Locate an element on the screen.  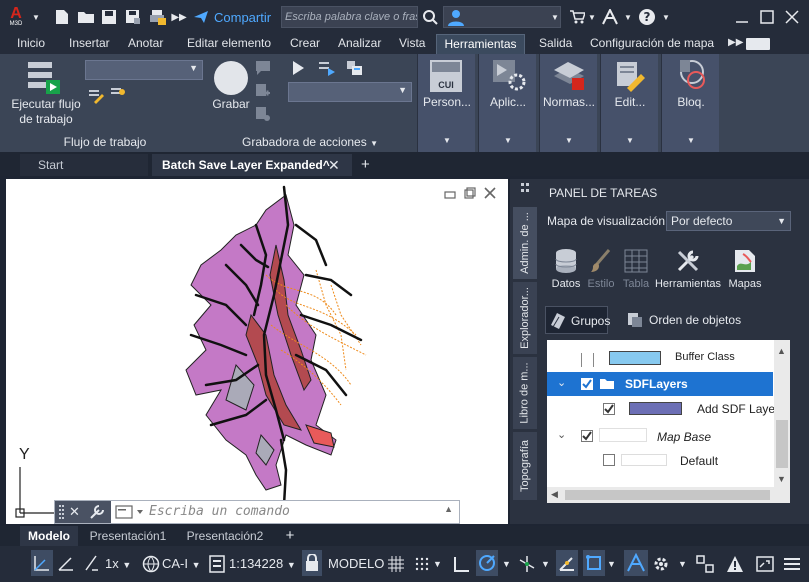
map-scale: 1:134228 ▼ is located at coordinates (262, 564).